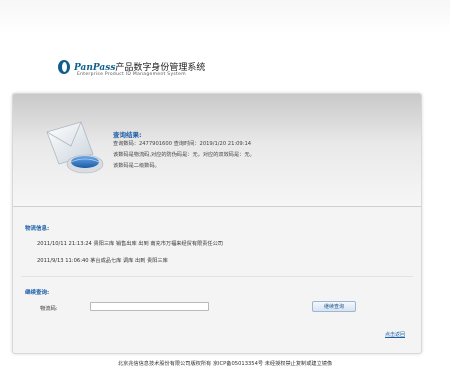 The width and height of the screenshot is (450, 379). What do you see at coordinates (127, 135) in the screenshot?
I see `result-title: 查询结果:` at bounding box center [127, 135].